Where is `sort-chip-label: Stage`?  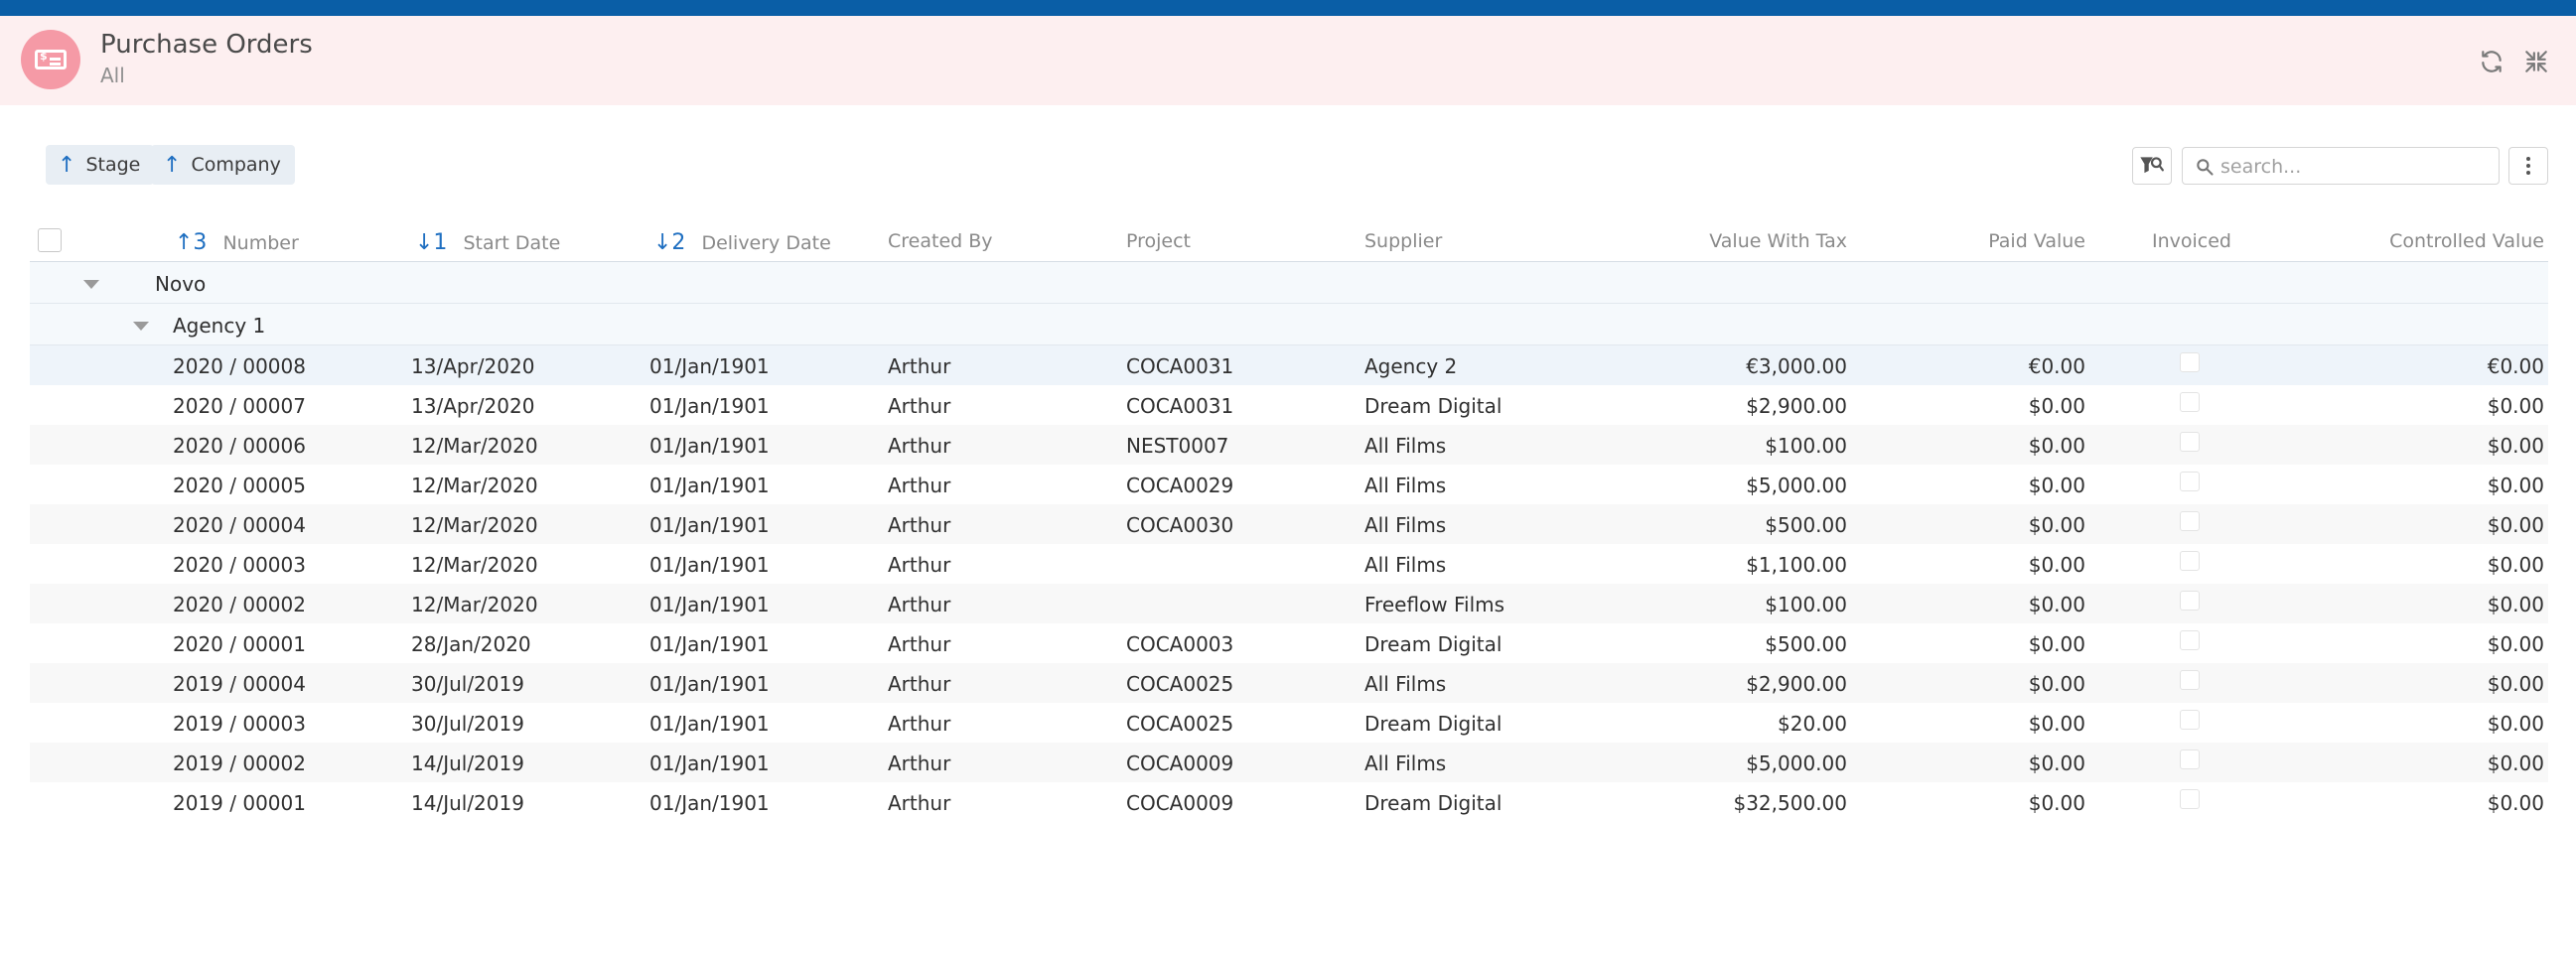 sort-chip-label: Stage is located at coordinates (113, 165).